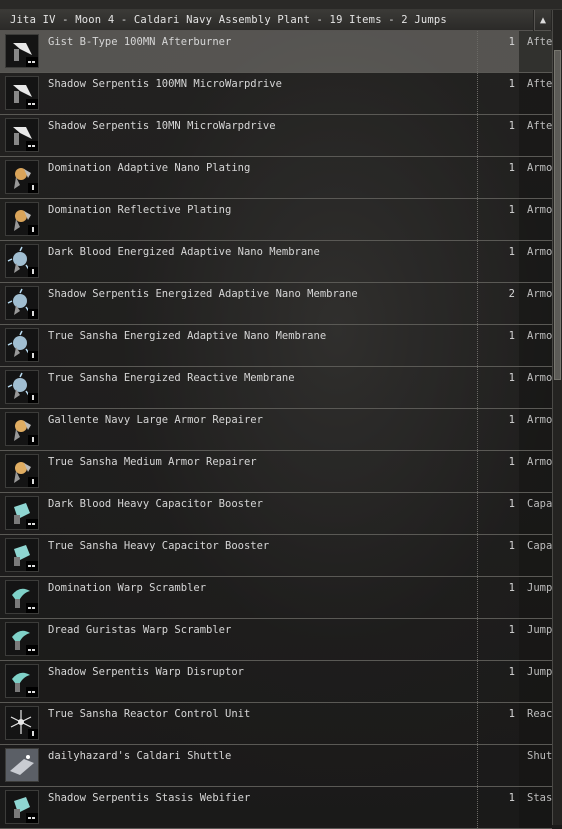  Describe the element at coordinates (276, 640) in the screenshot. I see `item-row: Dread Guristas Warp Scrambler 1 Jump` at that location.